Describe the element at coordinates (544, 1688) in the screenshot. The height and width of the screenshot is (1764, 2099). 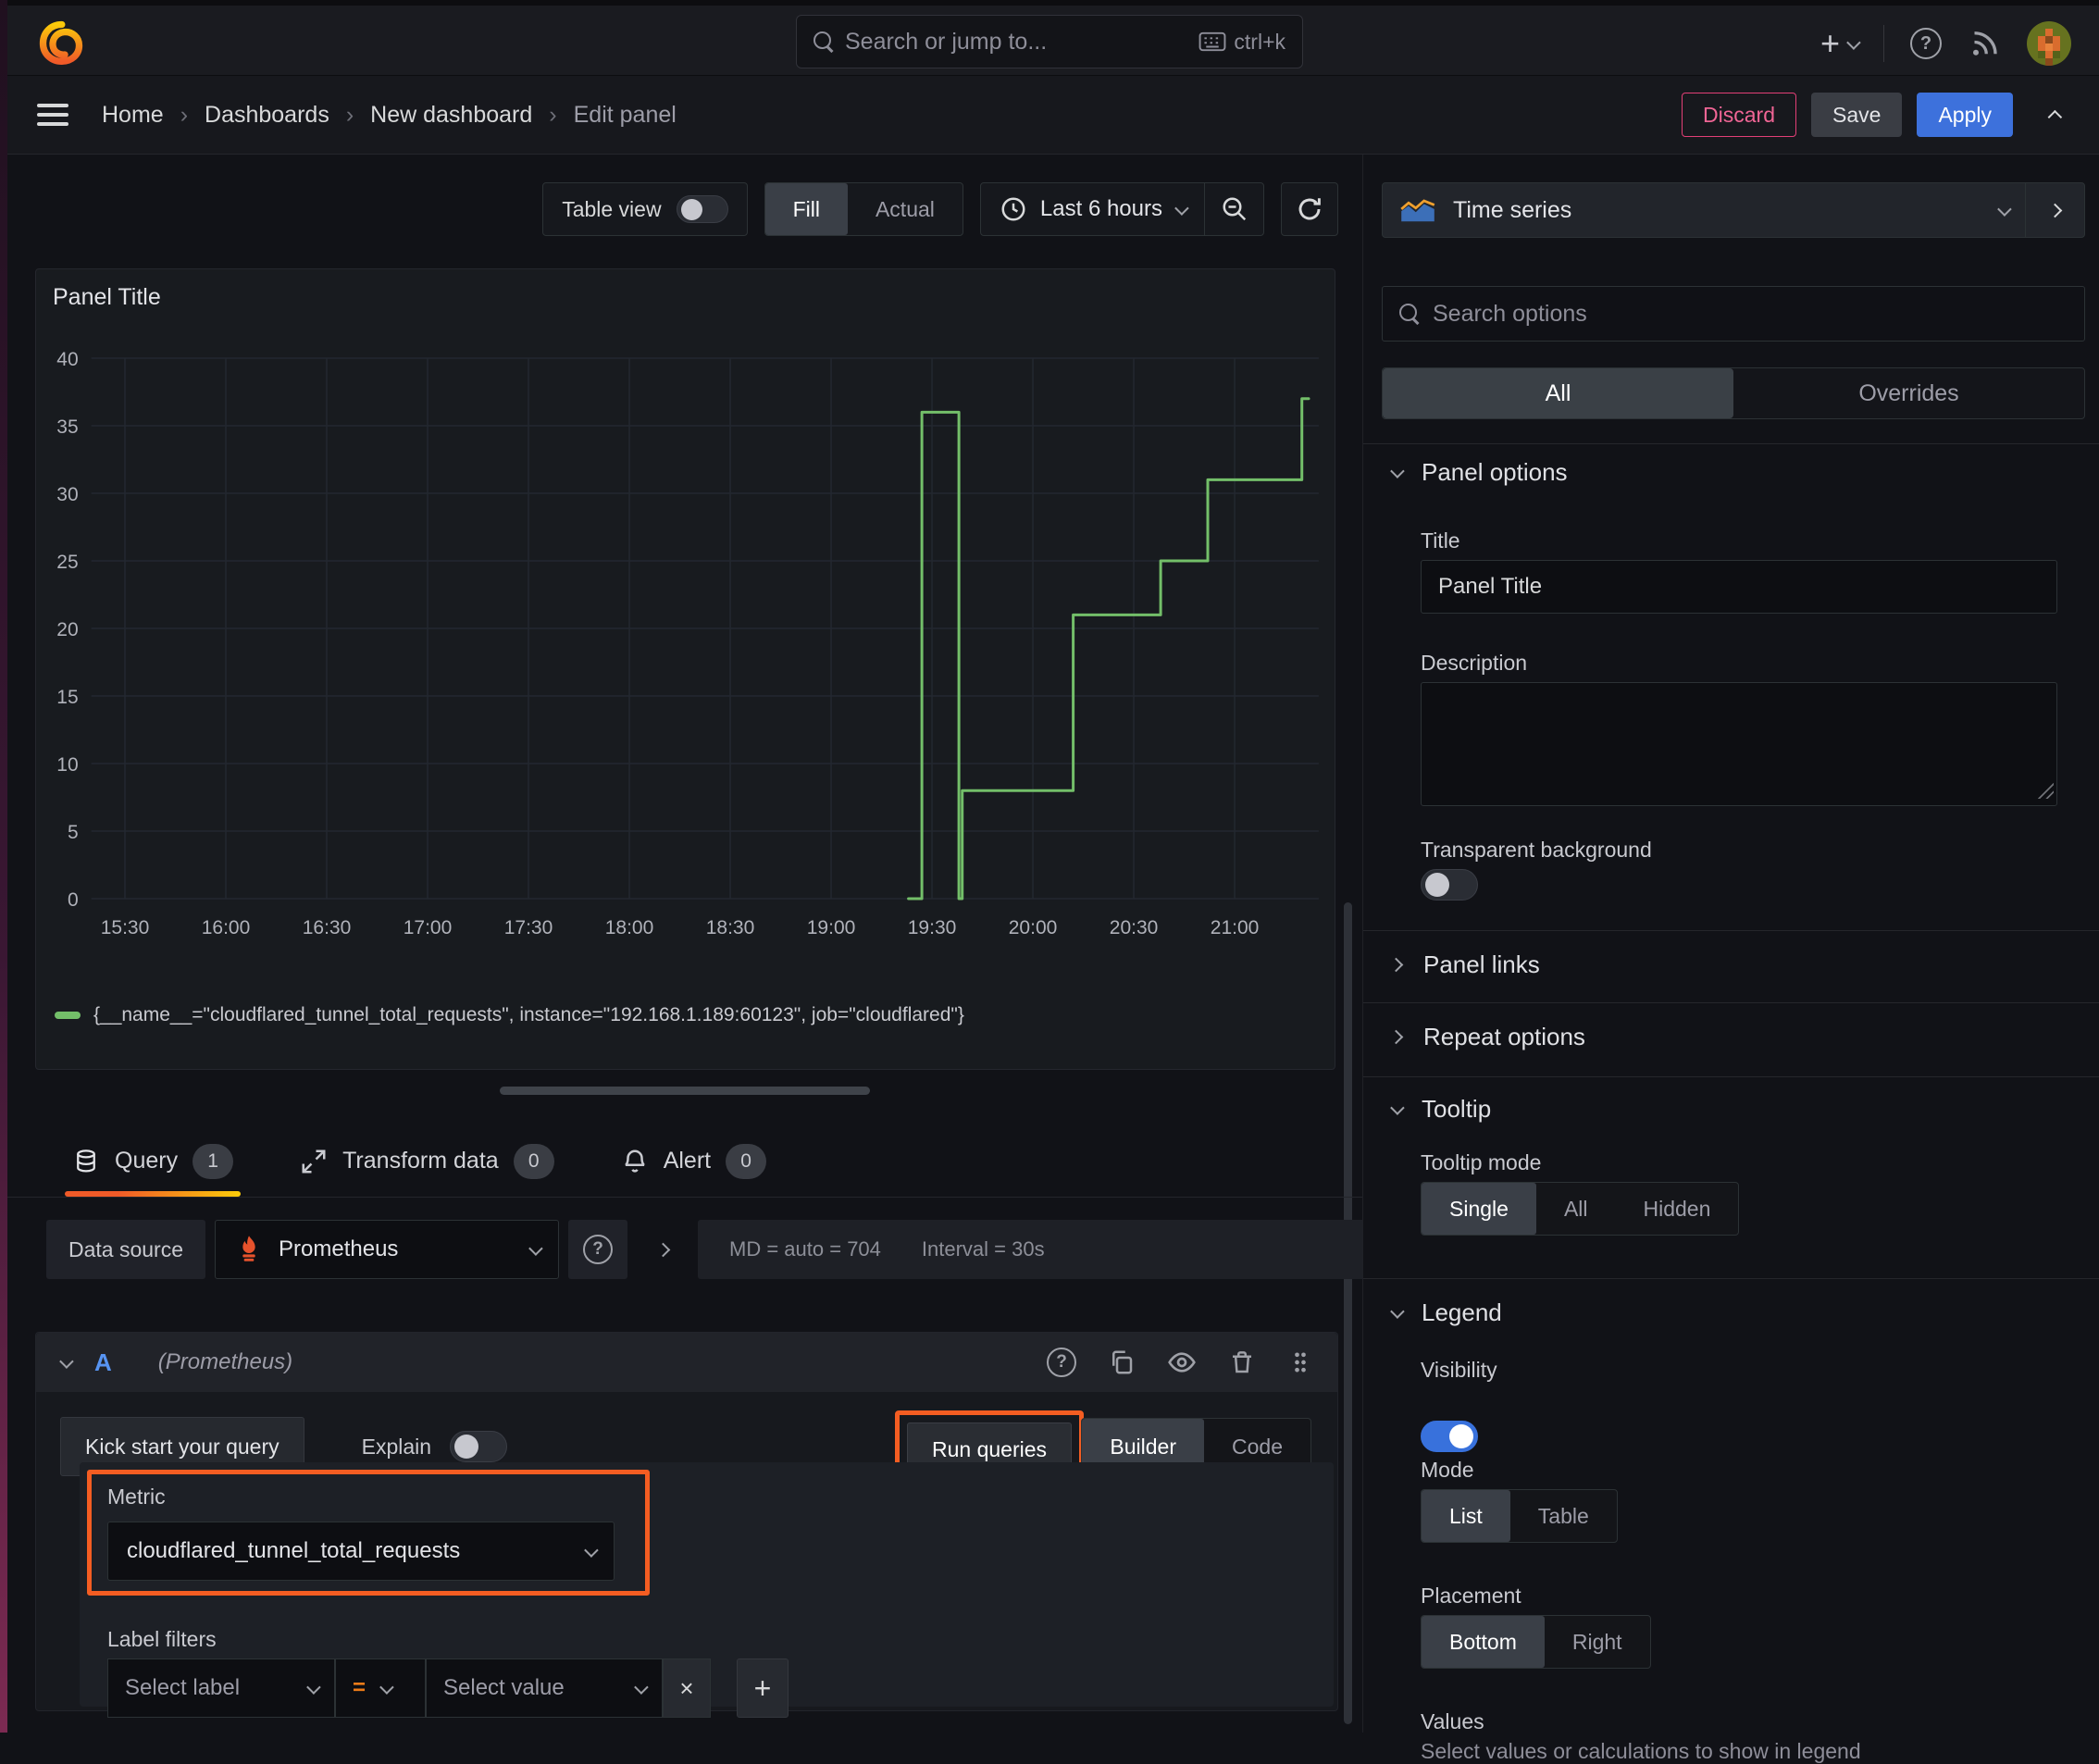
I see `select-value-dropdown: Select value` at that location.